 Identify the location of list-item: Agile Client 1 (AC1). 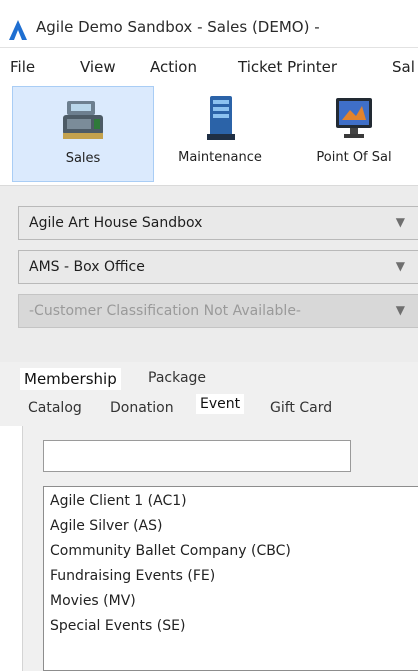
(118, 501).